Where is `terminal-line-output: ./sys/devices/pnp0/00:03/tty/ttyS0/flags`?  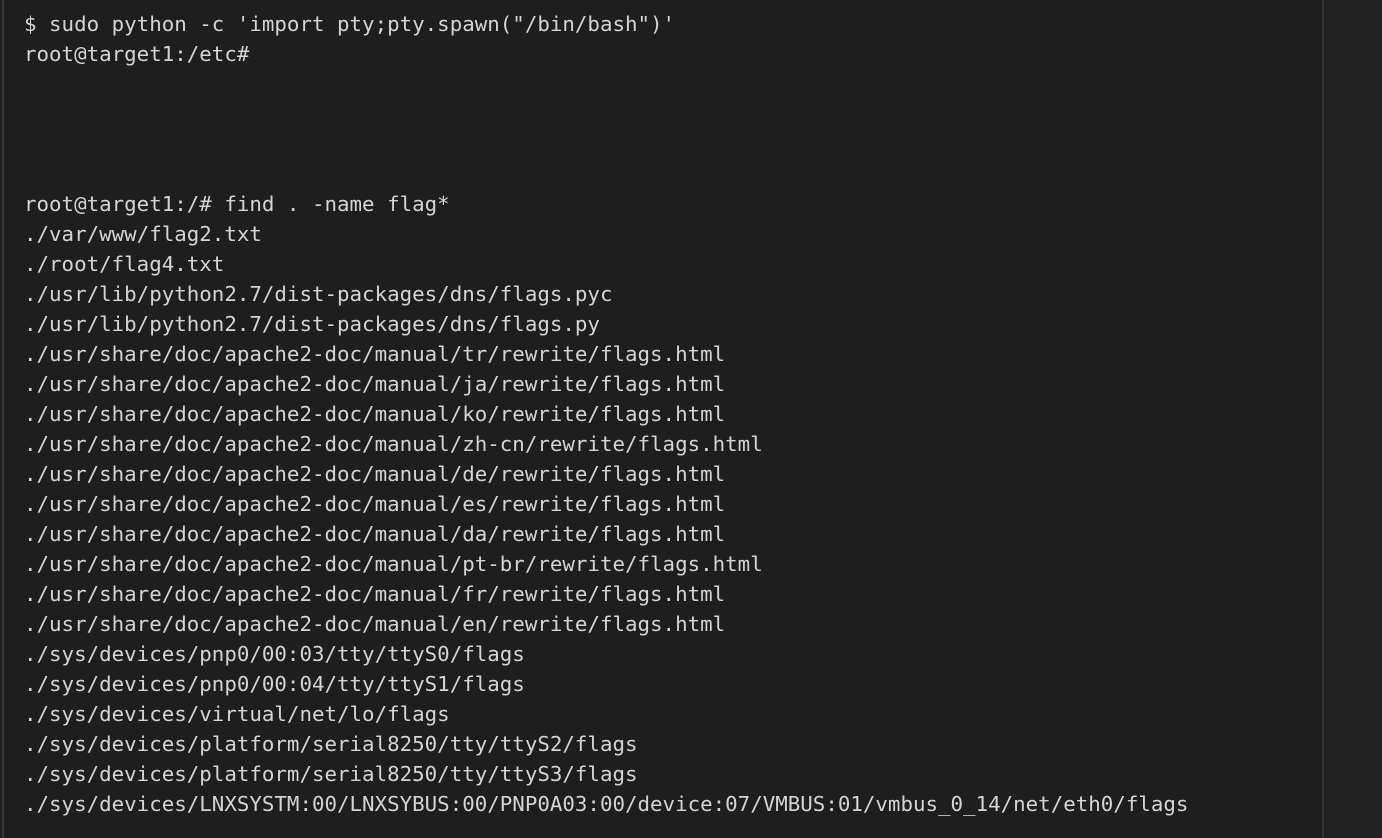
terminal-line-output: ./sys/devices/pnp0/00:03/tty/ttyS0/flags is located at coordinates (274, 654).